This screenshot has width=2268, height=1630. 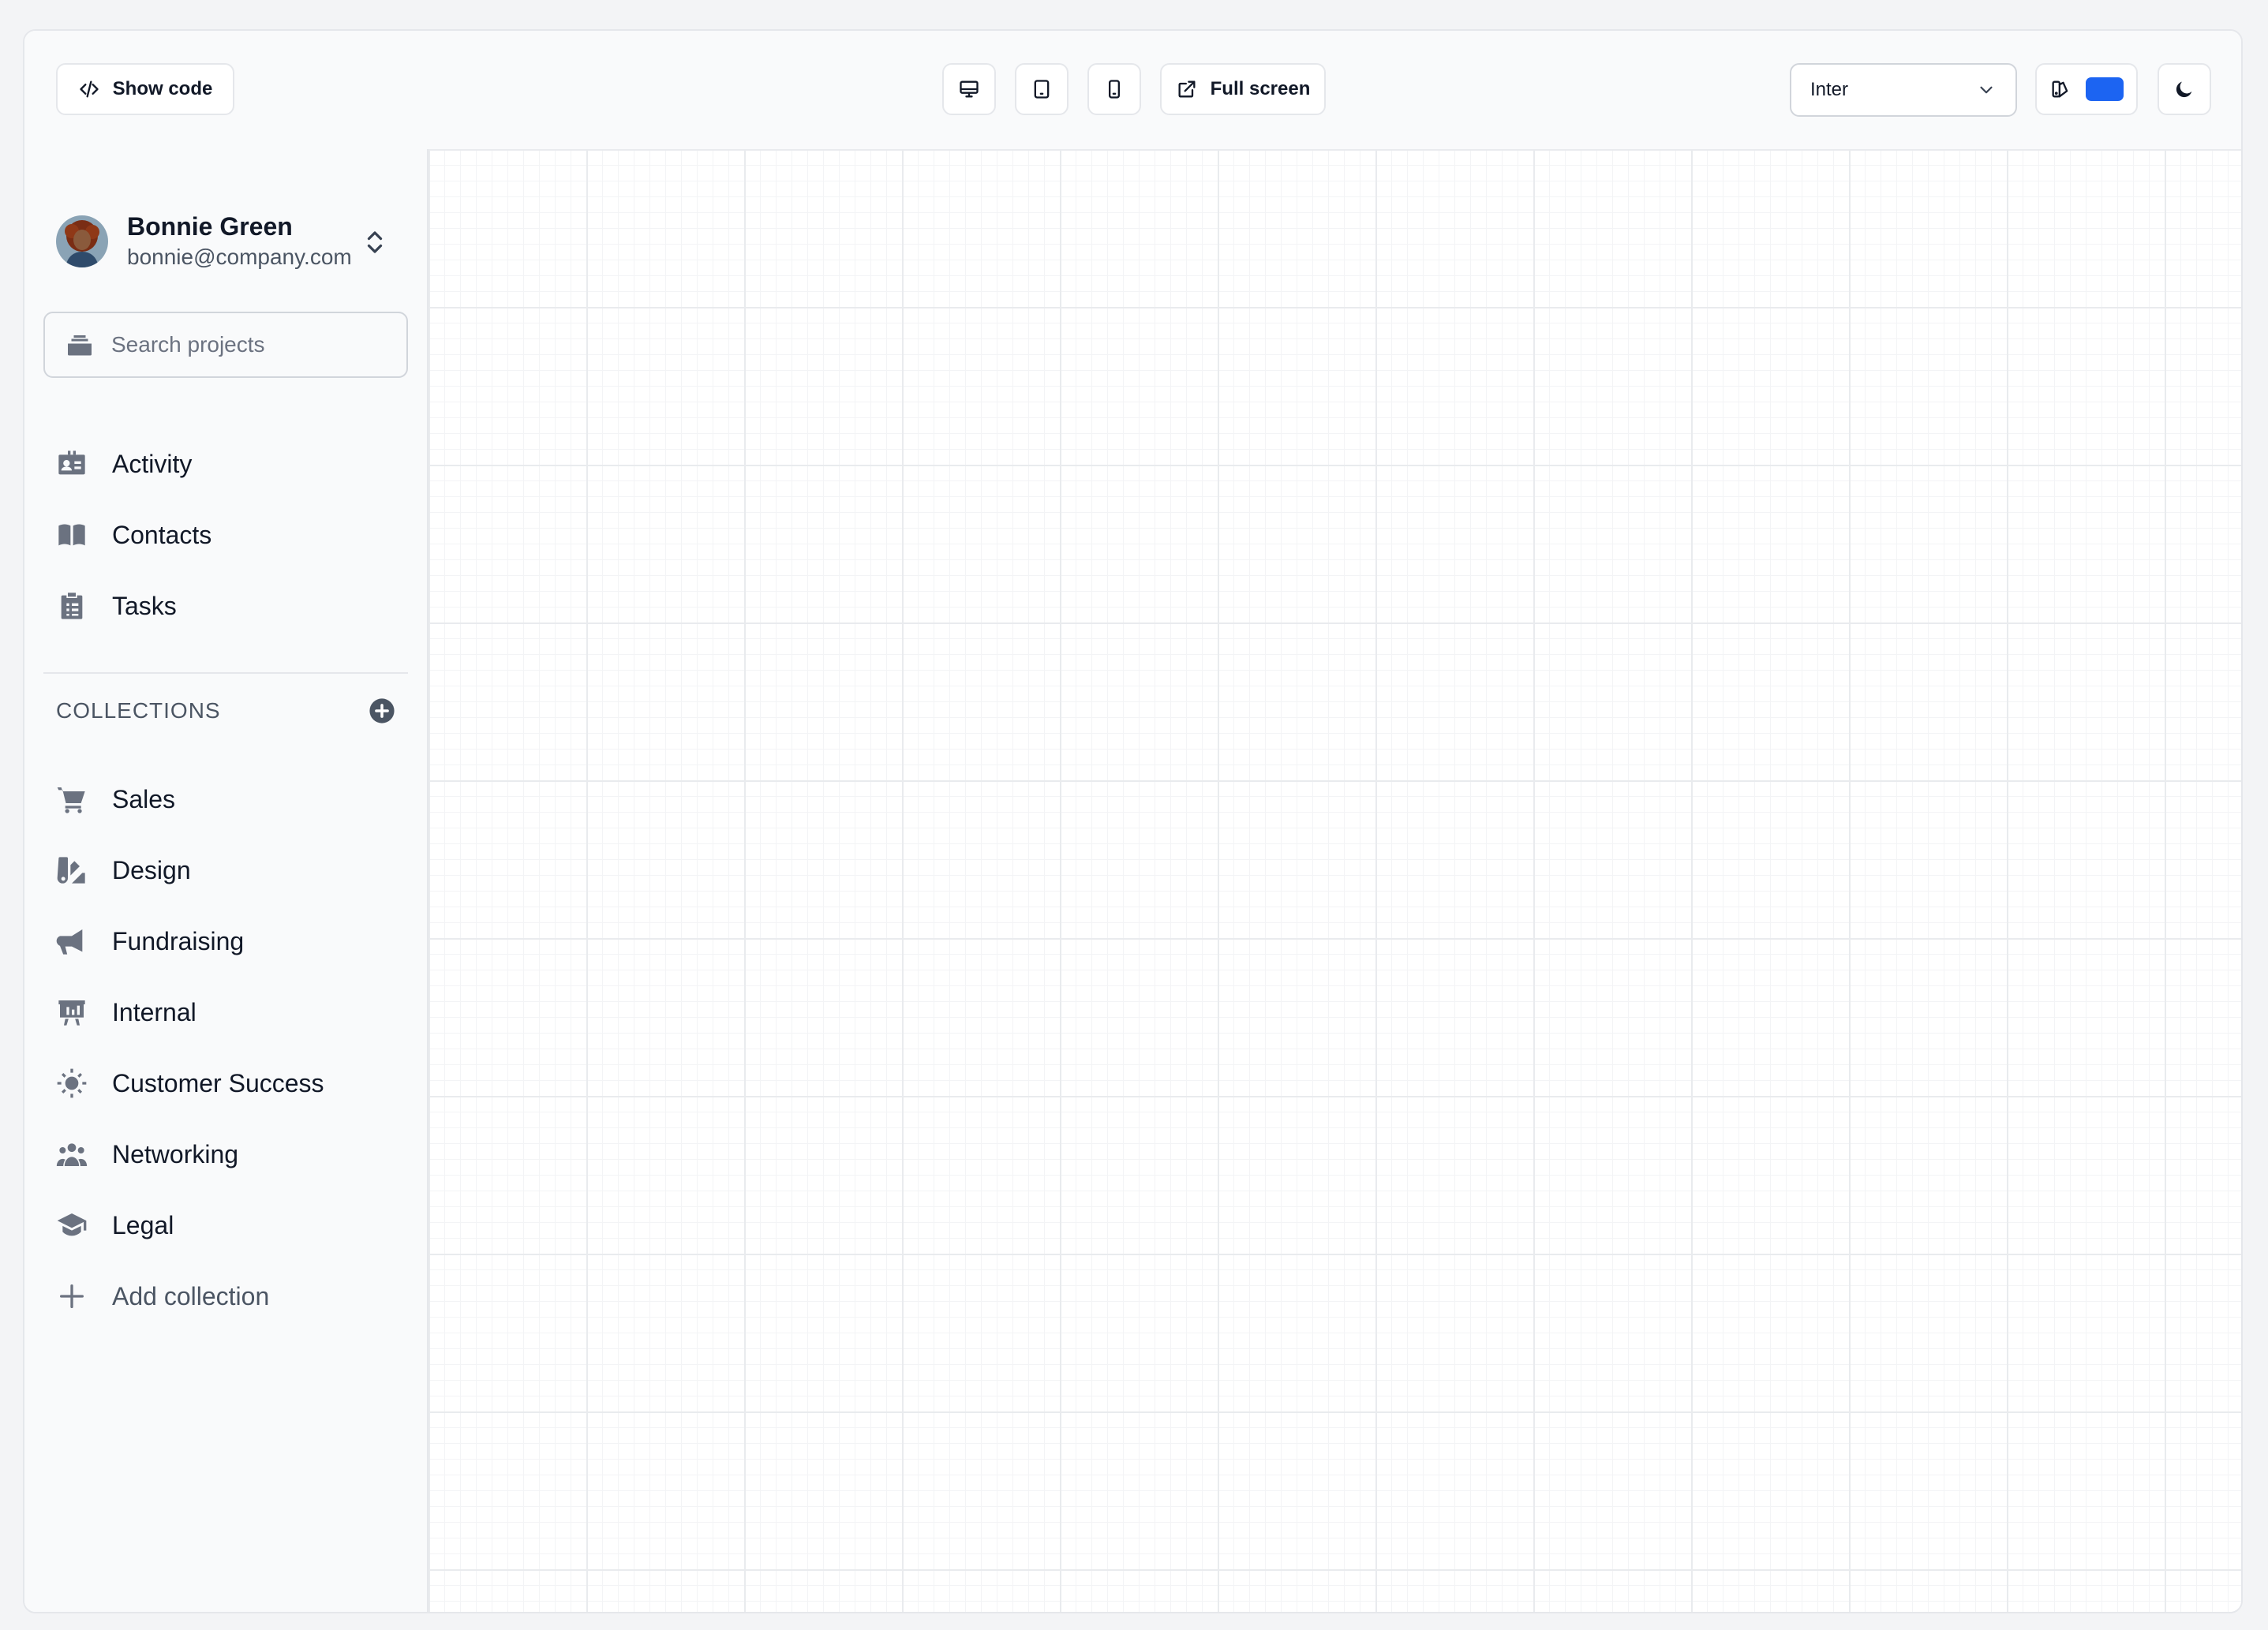 I want to click on megaphone-icon, so click(x=69, y=942).